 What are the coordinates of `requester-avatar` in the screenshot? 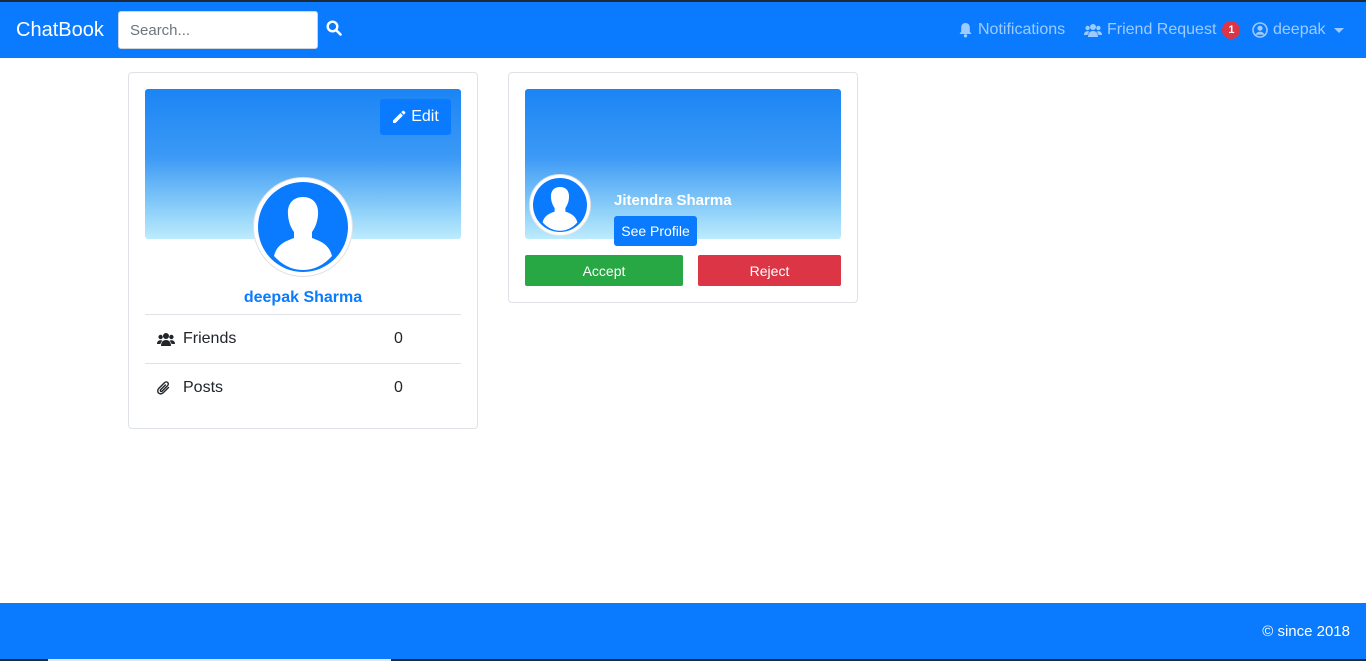 It's located at (560, 205).